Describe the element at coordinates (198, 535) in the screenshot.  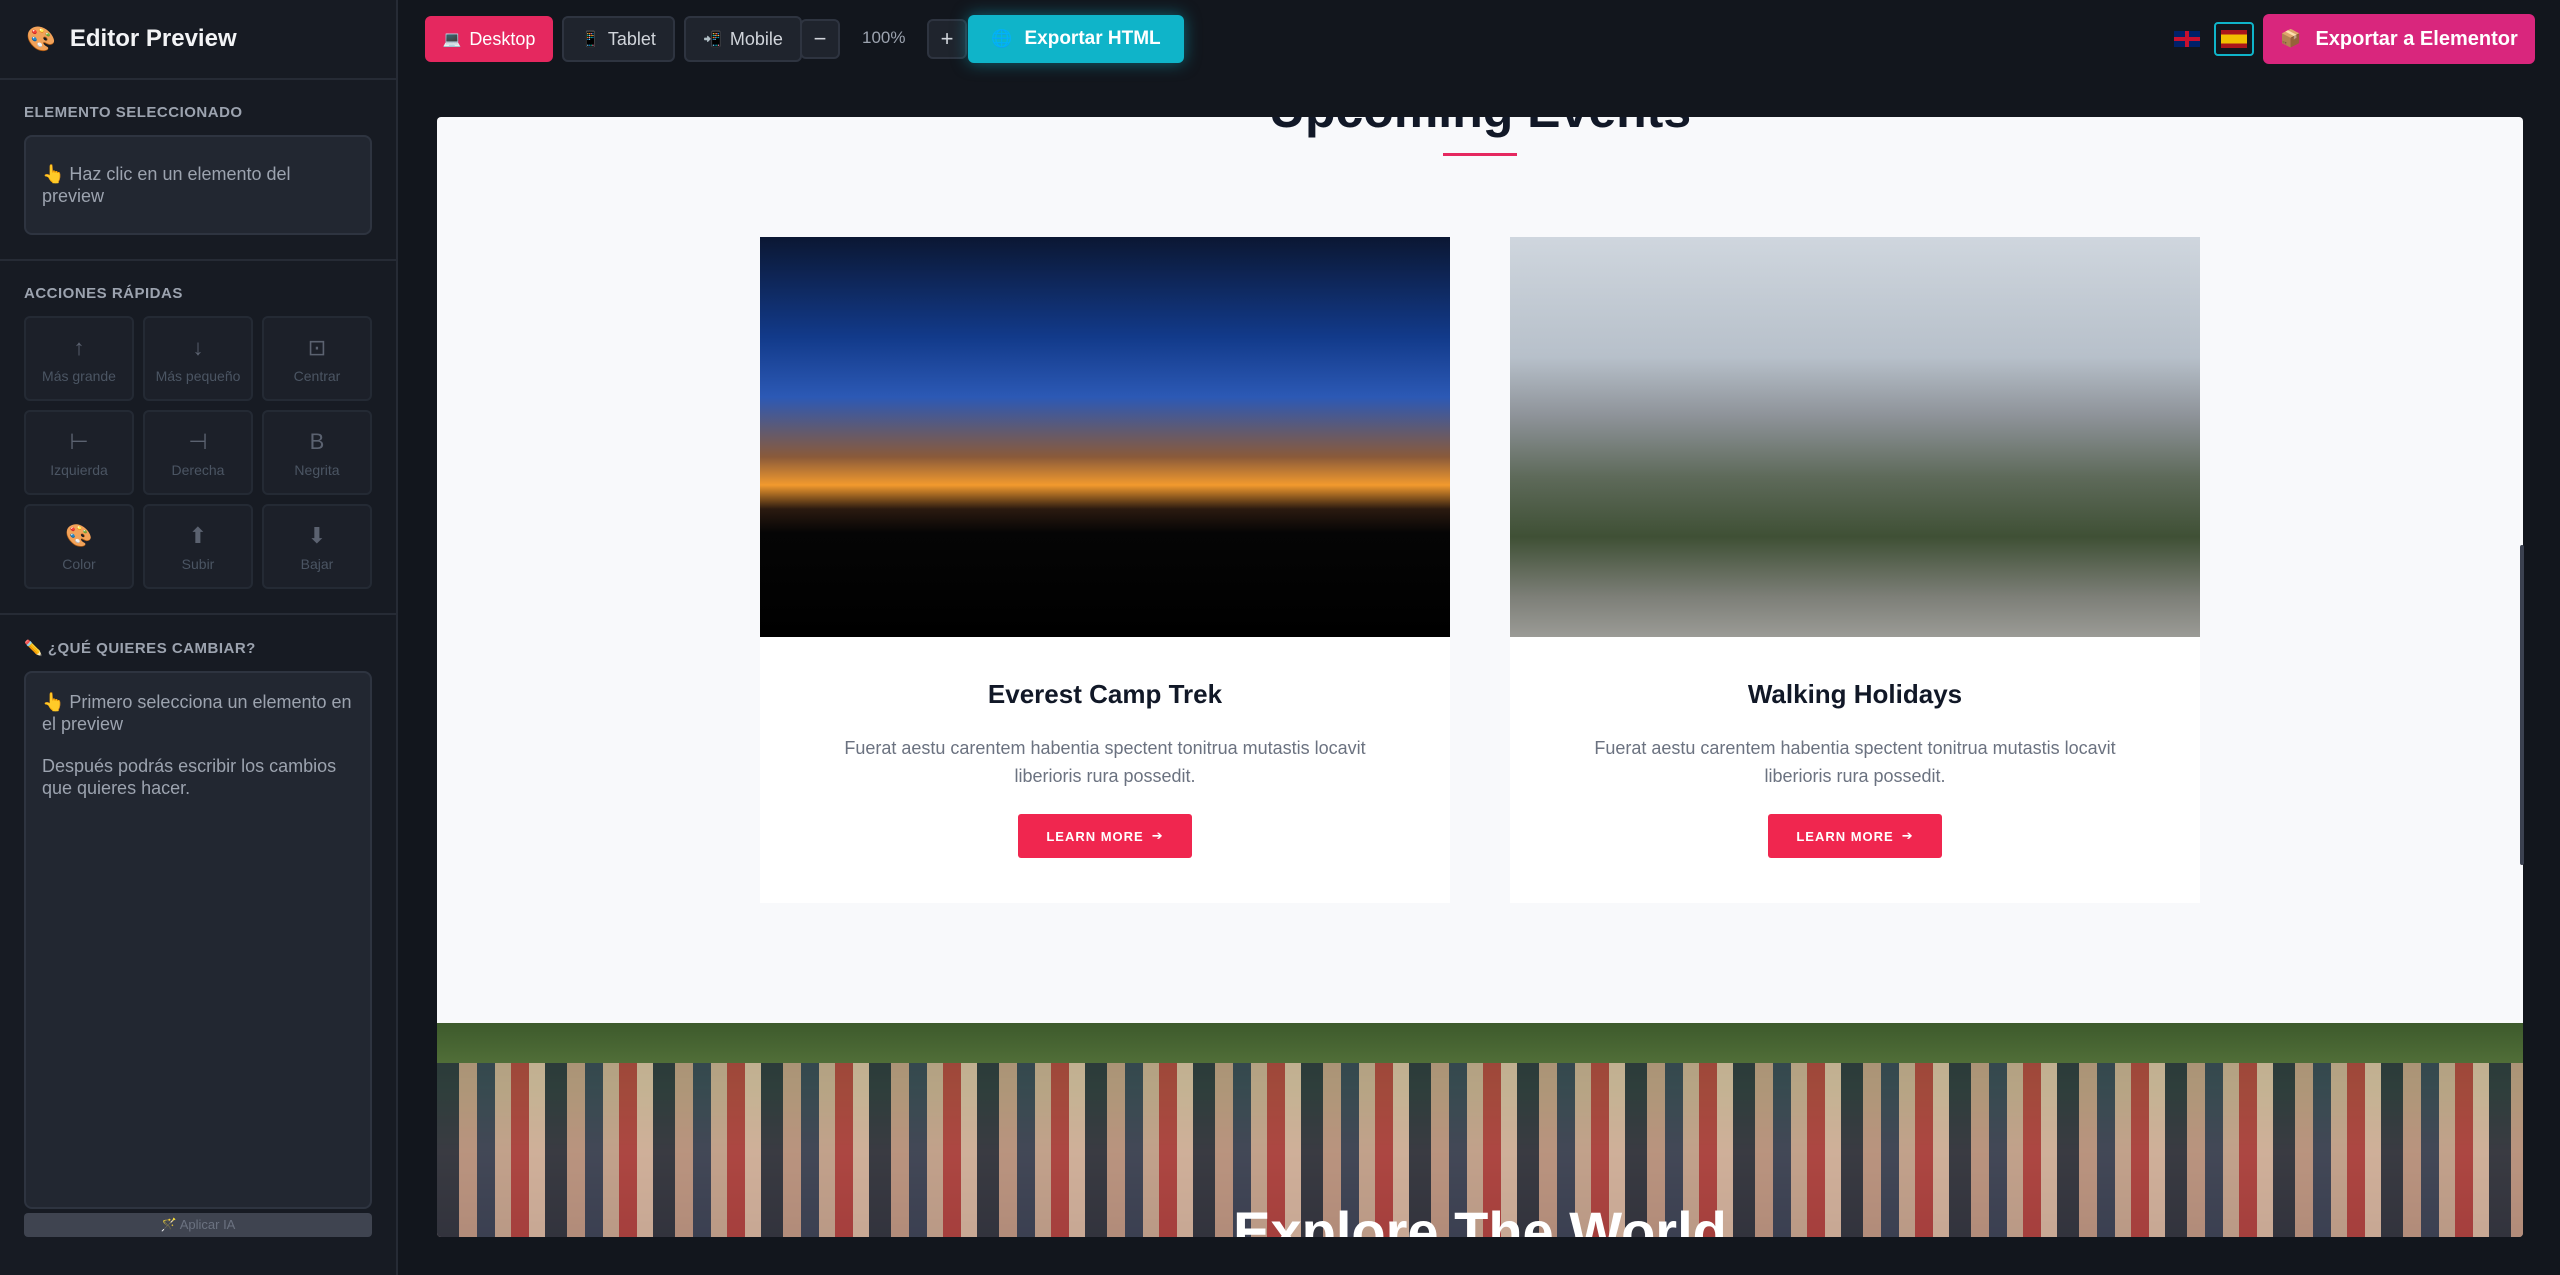
I see `move-up-icon: ⬆` at that location.